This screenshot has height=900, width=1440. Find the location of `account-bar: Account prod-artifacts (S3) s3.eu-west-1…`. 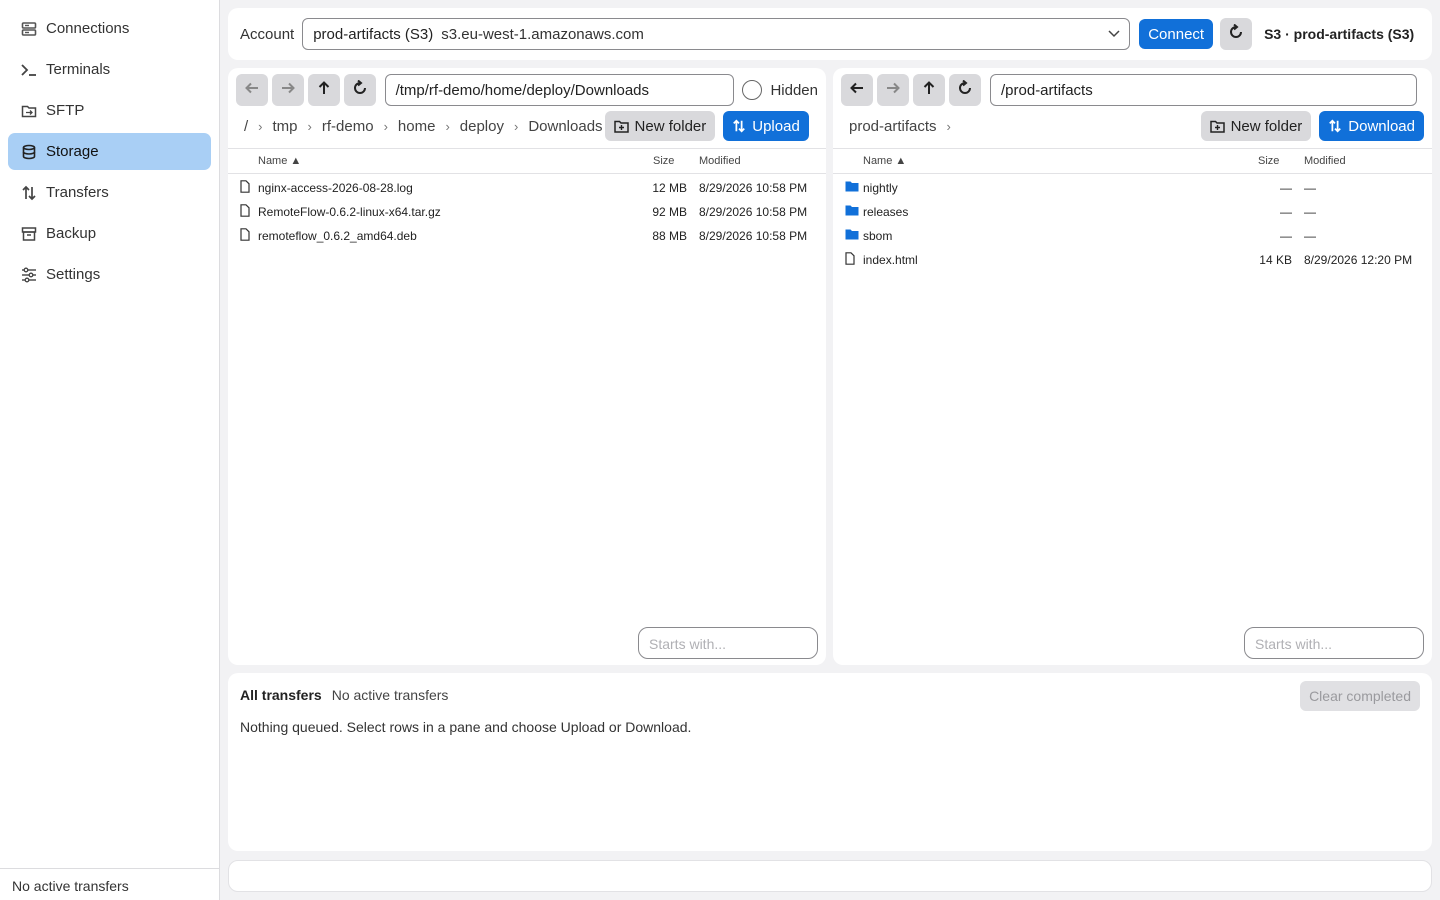

account-bar: Account prod-artifacts (S3) s3.eu-west-1… is located at coordinates (830, 34).